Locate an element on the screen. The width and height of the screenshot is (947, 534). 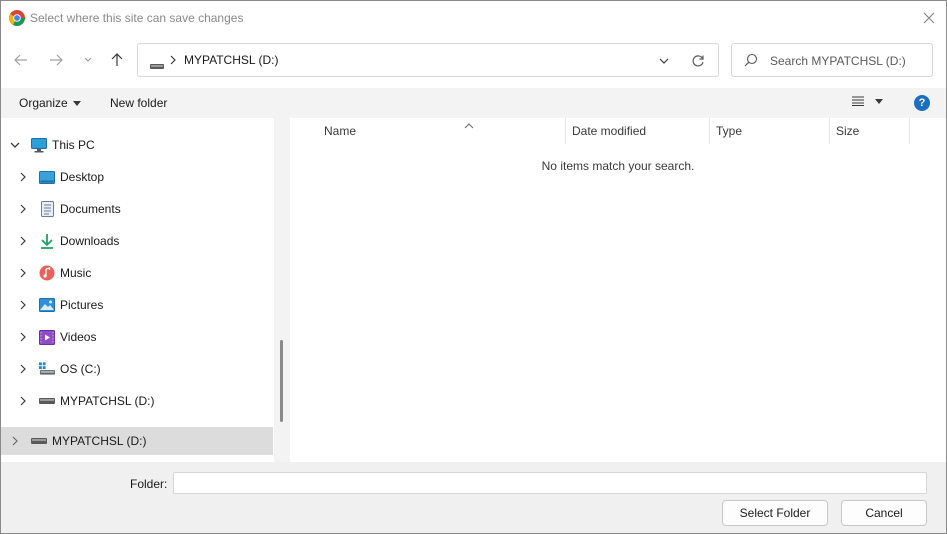
close-icon is located at coordinates (929, 18).